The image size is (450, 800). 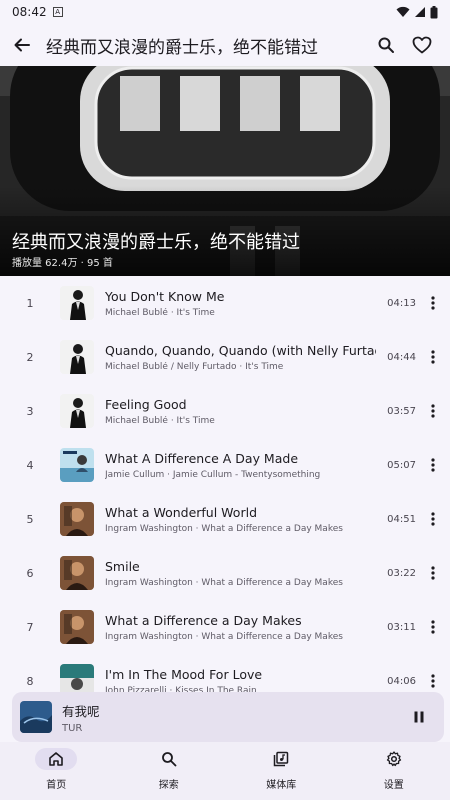 I want to click on library-icon, so click(x=281, y=759).